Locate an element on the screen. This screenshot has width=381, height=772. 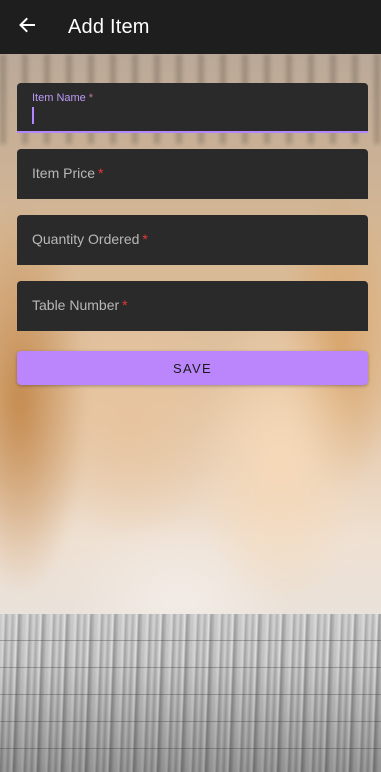
arrow-left-icon is located at coordinates (27, 27).